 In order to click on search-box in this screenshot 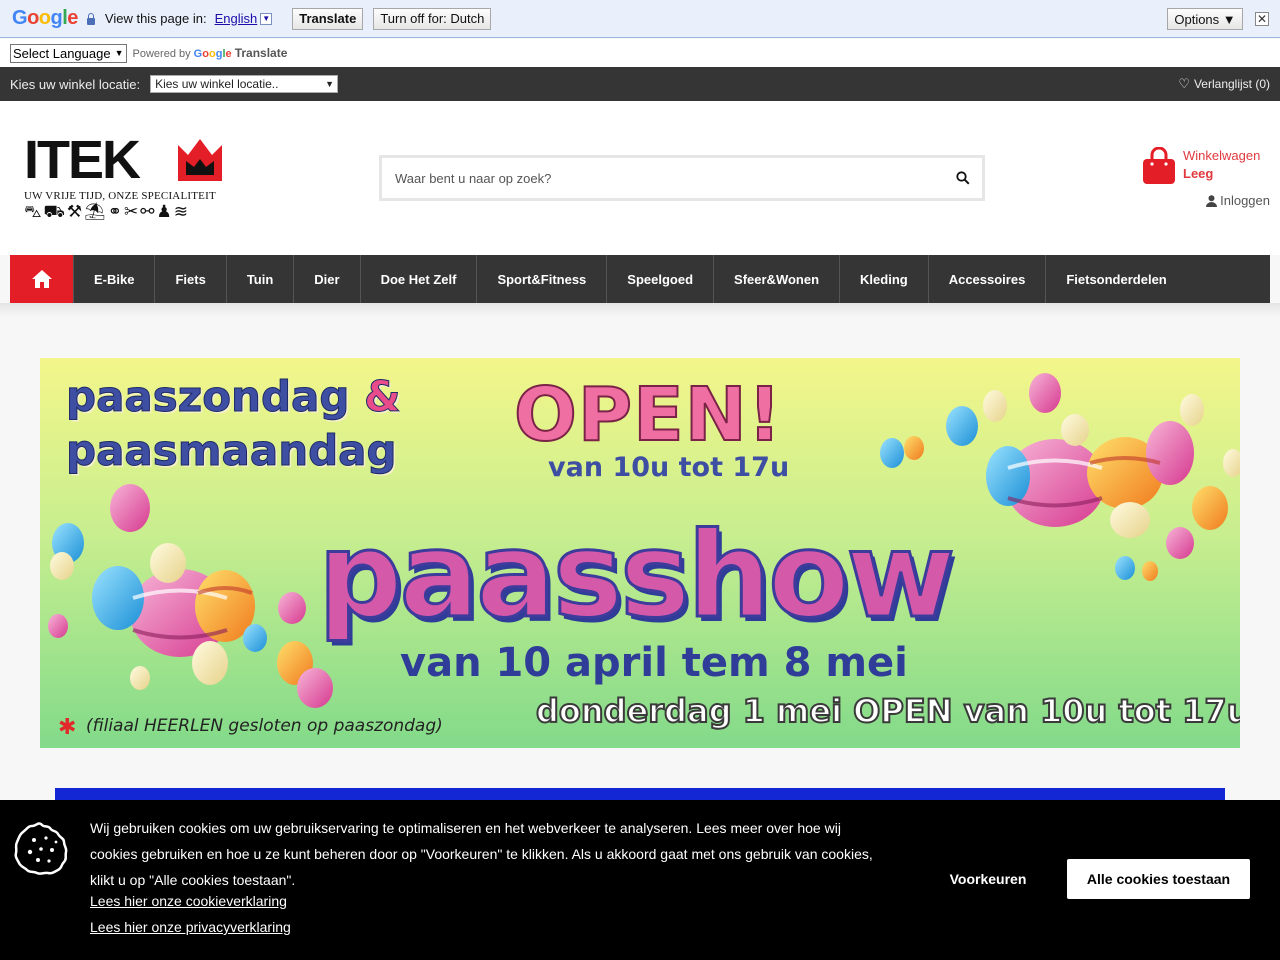, I will do `click(682, 178)`.